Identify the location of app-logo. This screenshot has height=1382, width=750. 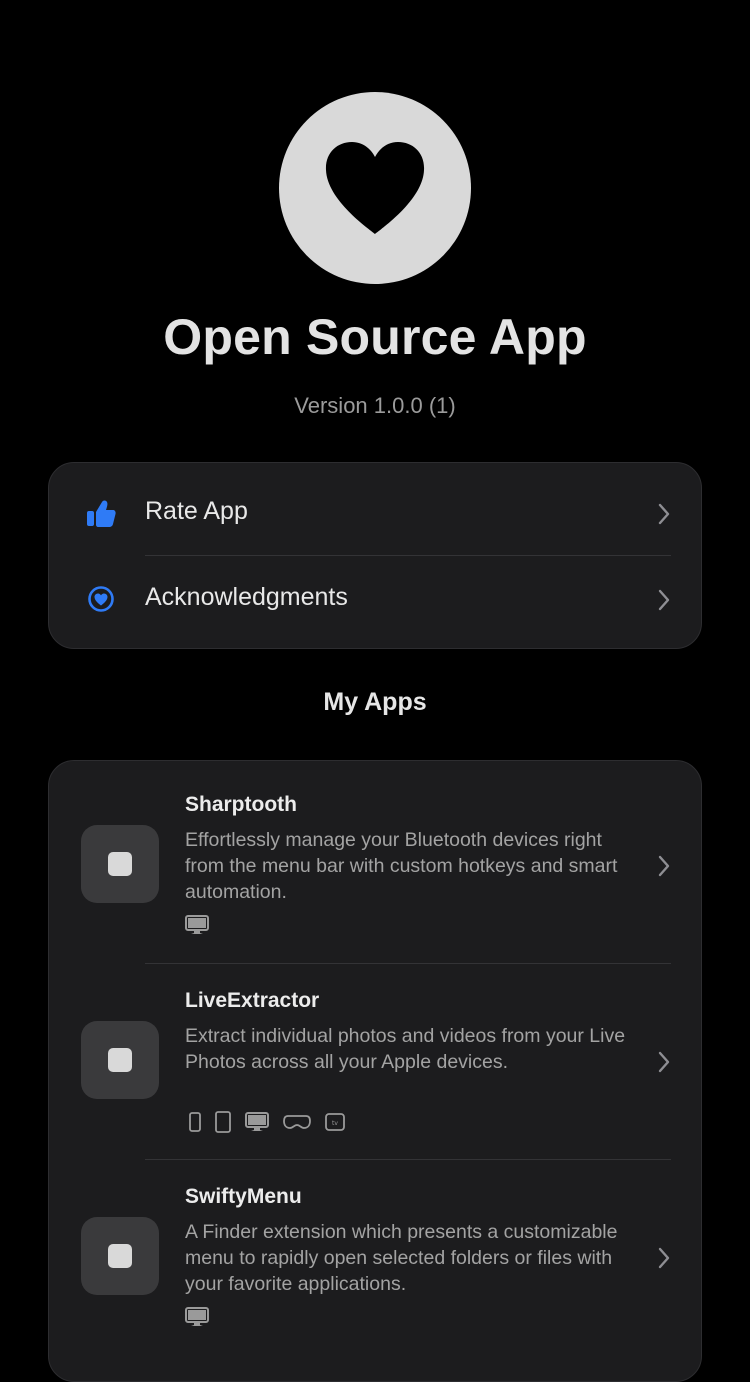
(375, 188).